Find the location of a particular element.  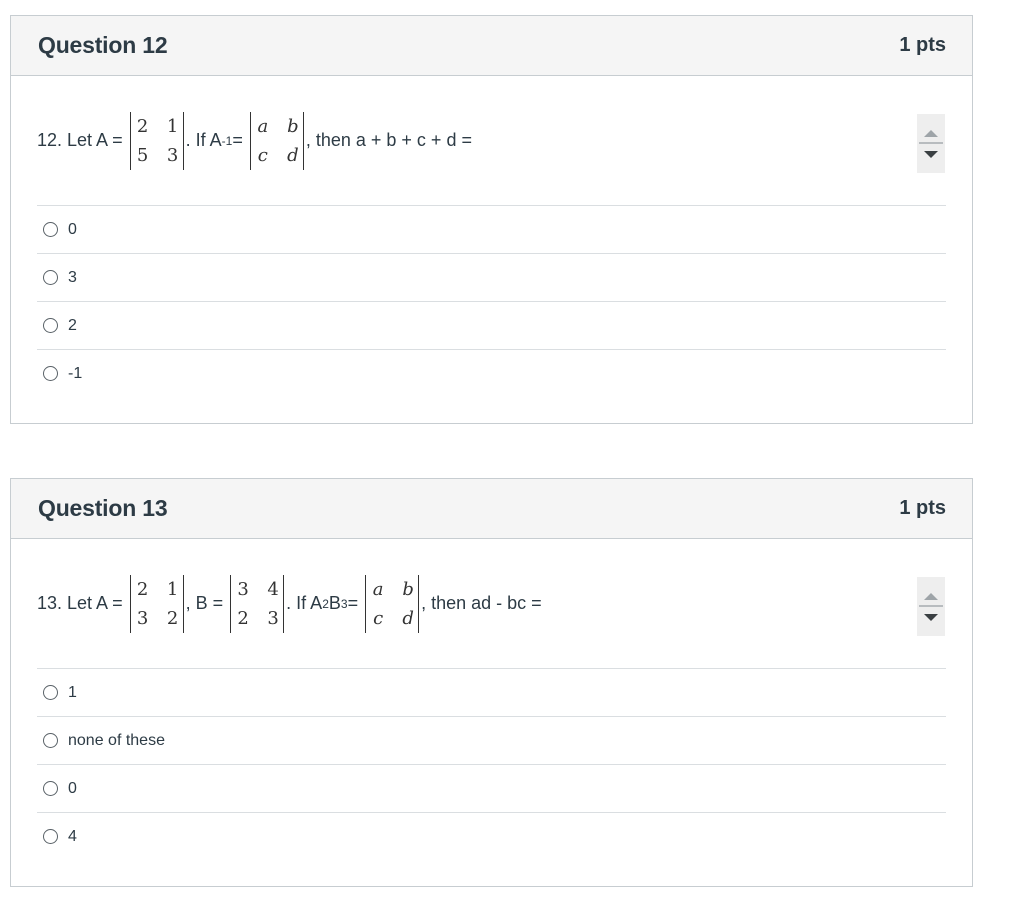

answer-label: 2 is located at coordinates (72, 325).